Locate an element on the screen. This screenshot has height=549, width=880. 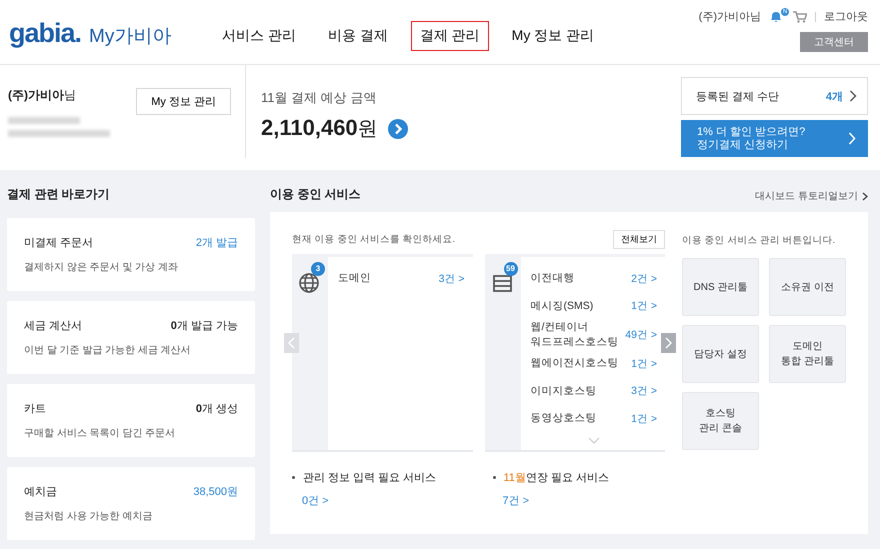
section-title: 이용 중인 서비스 is located at coordinates (315, 194).